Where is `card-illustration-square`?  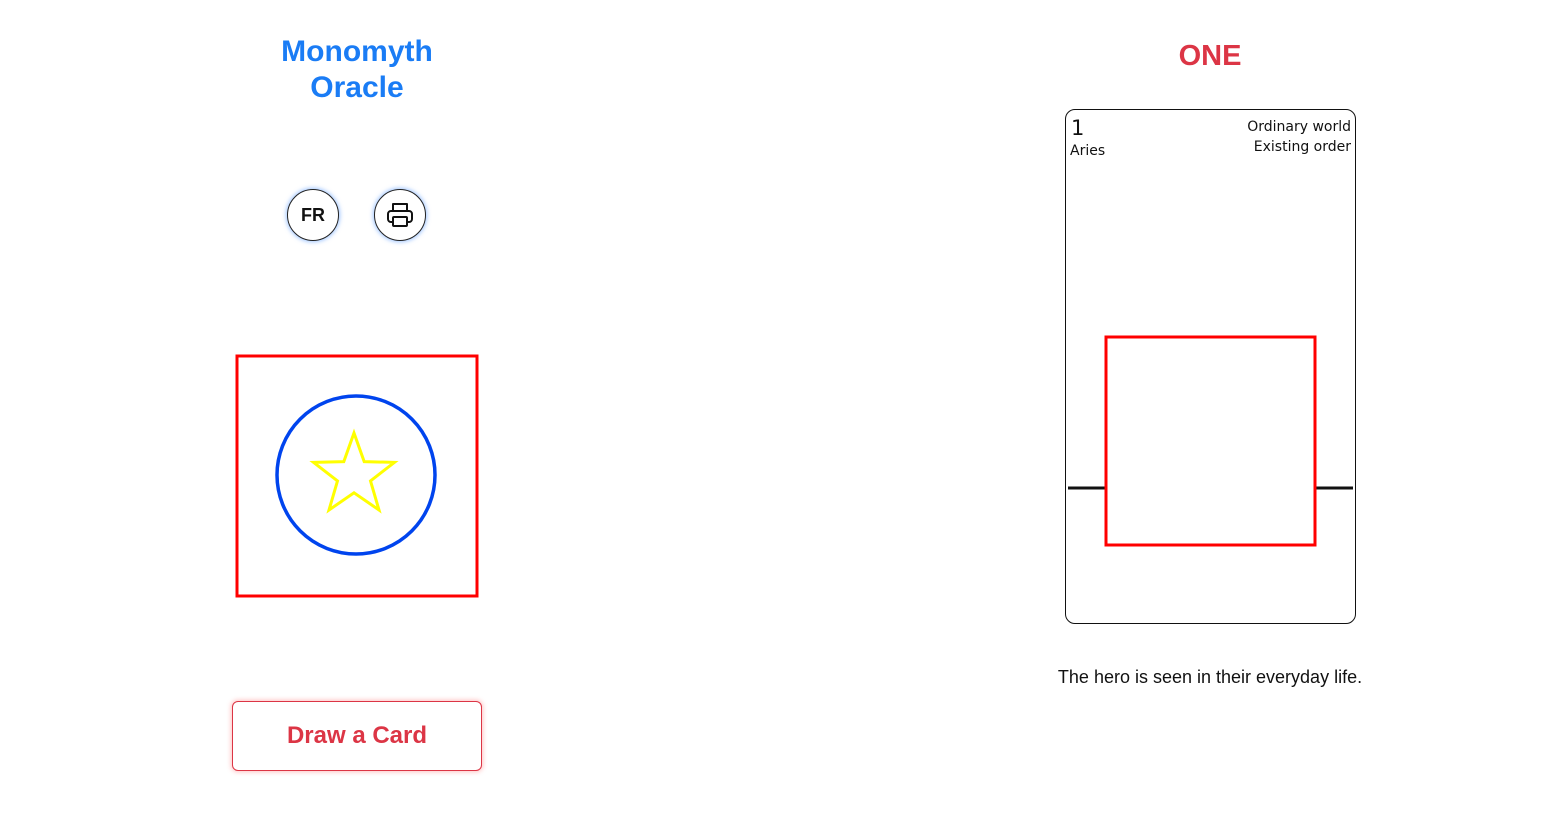
card-illustration-square is located at coordinates (1210, 441).